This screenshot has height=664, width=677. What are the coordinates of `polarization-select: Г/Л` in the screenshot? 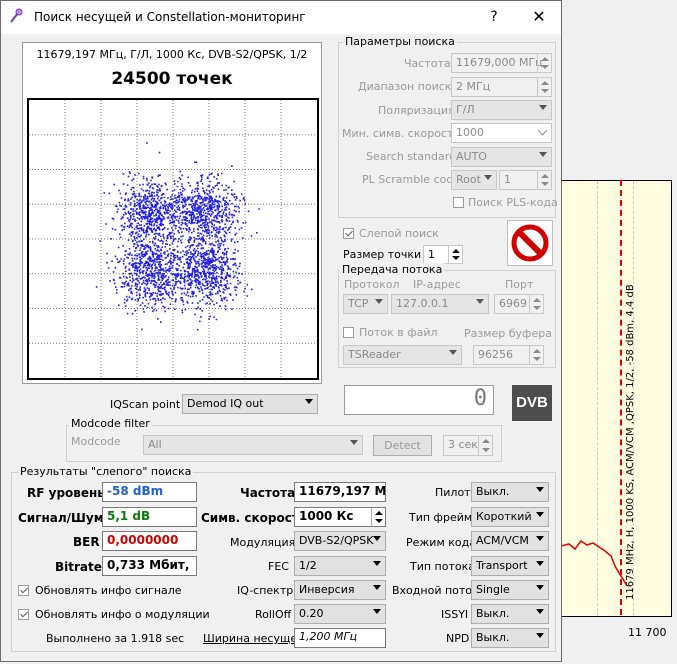 It's located at (501, 110).